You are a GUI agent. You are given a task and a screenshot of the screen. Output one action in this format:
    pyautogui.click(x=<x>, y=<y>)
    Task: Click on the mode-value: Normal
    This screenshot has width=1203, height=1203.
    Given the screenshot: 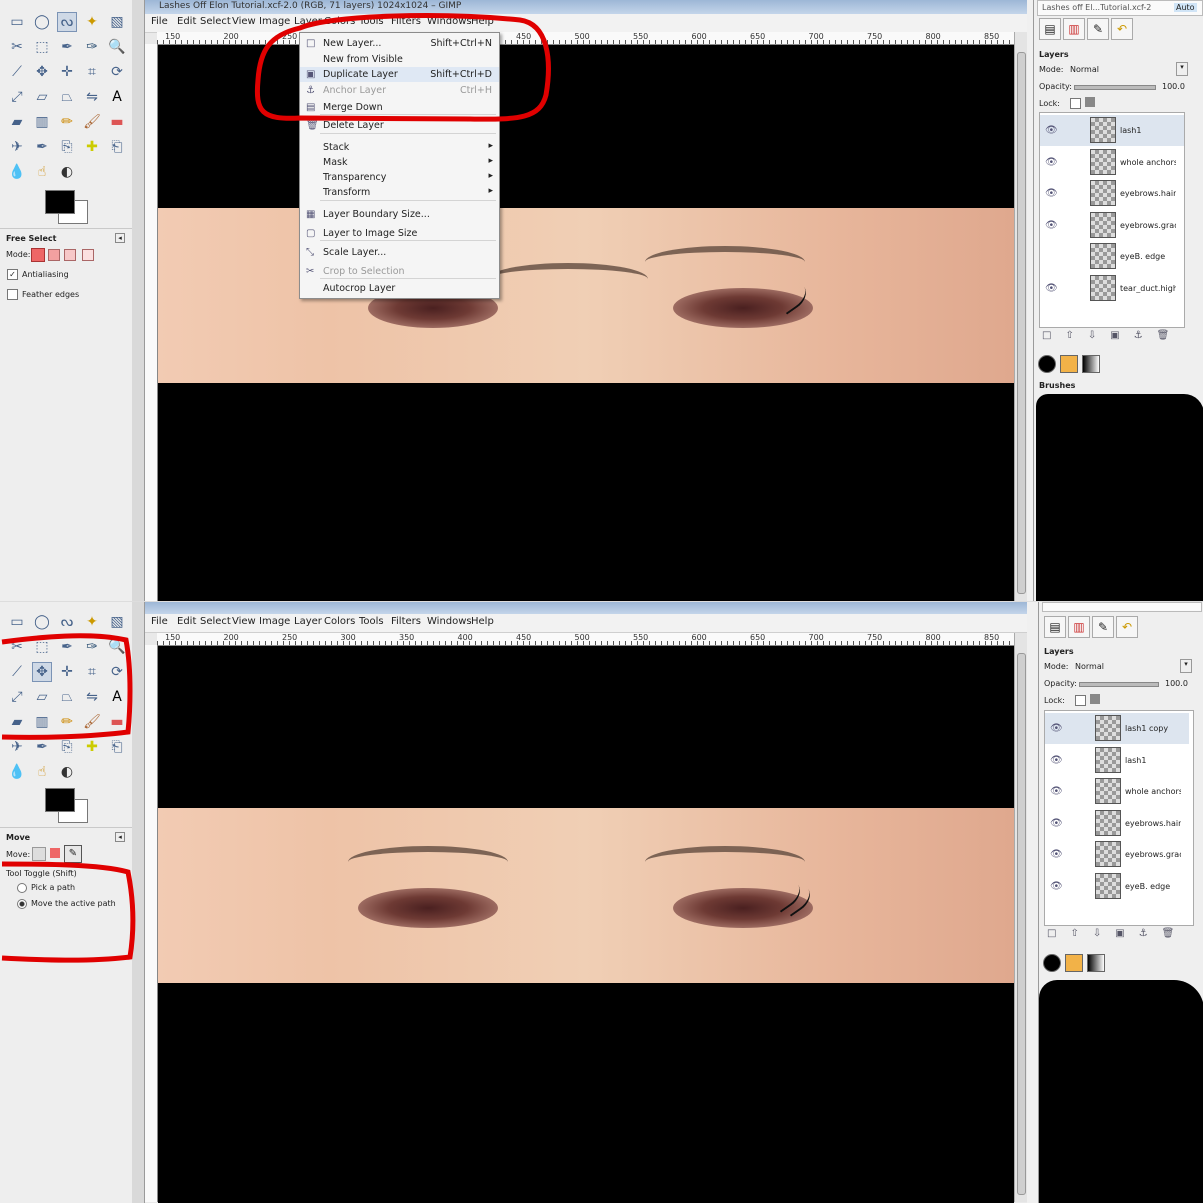 What is the action you would take?
    pyautogui.click(x=1084, y=69)
    